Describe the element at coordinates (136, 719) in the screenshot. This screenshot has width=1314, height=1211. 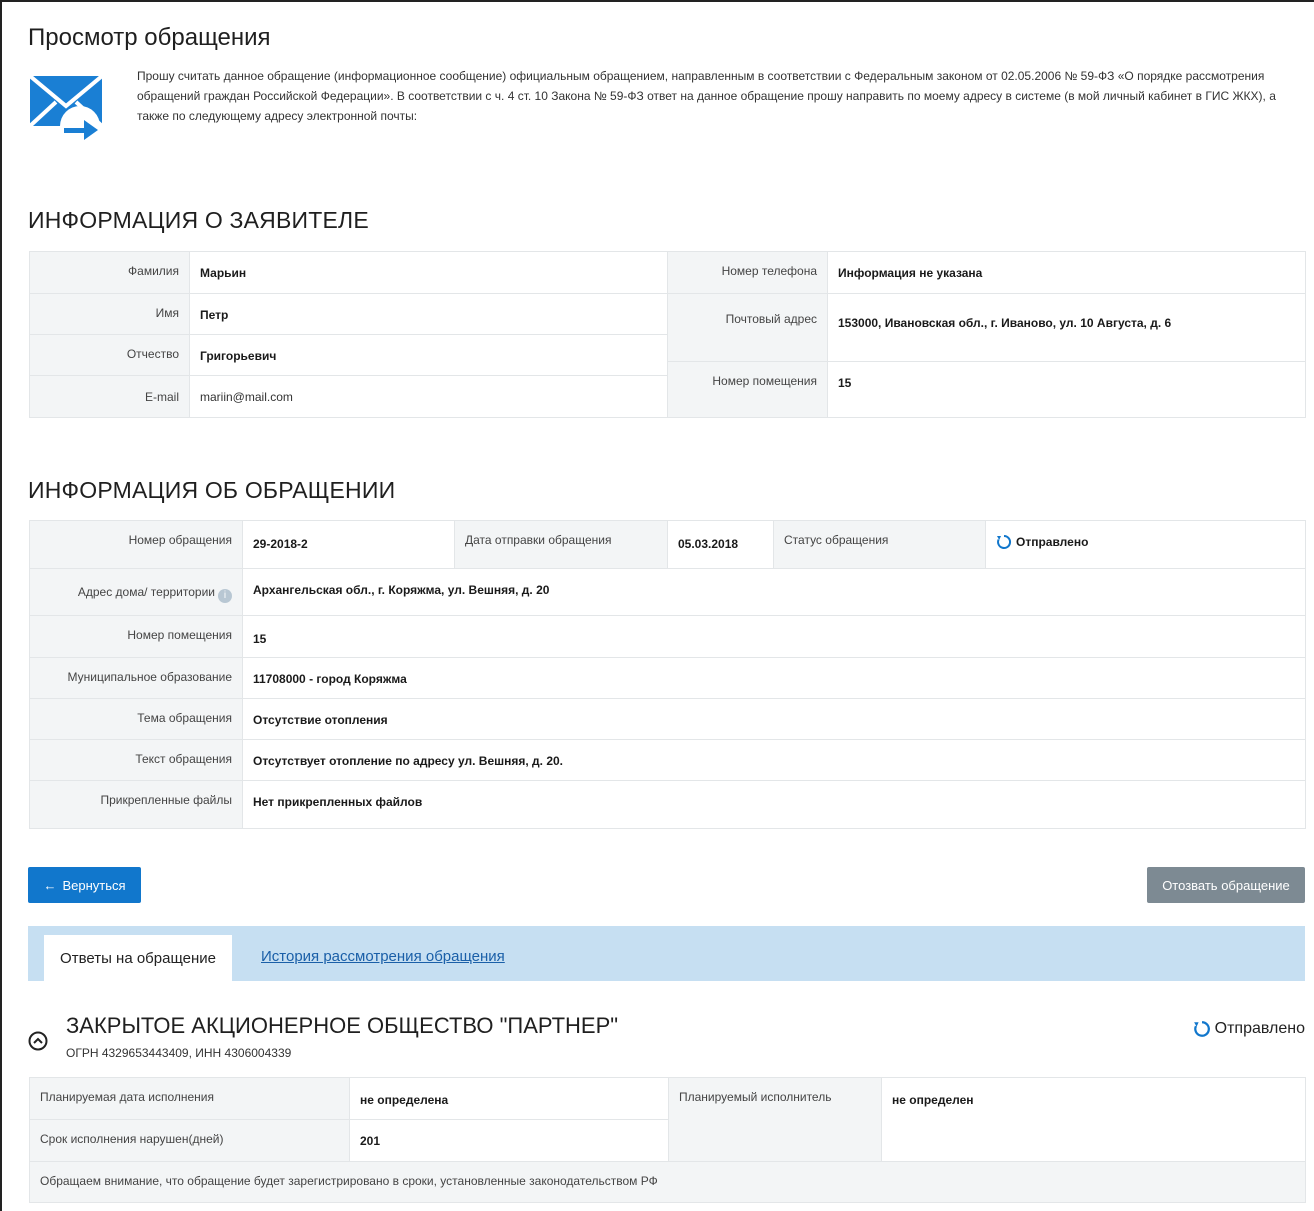
I see `topic-label: Тема обращения` at that location.